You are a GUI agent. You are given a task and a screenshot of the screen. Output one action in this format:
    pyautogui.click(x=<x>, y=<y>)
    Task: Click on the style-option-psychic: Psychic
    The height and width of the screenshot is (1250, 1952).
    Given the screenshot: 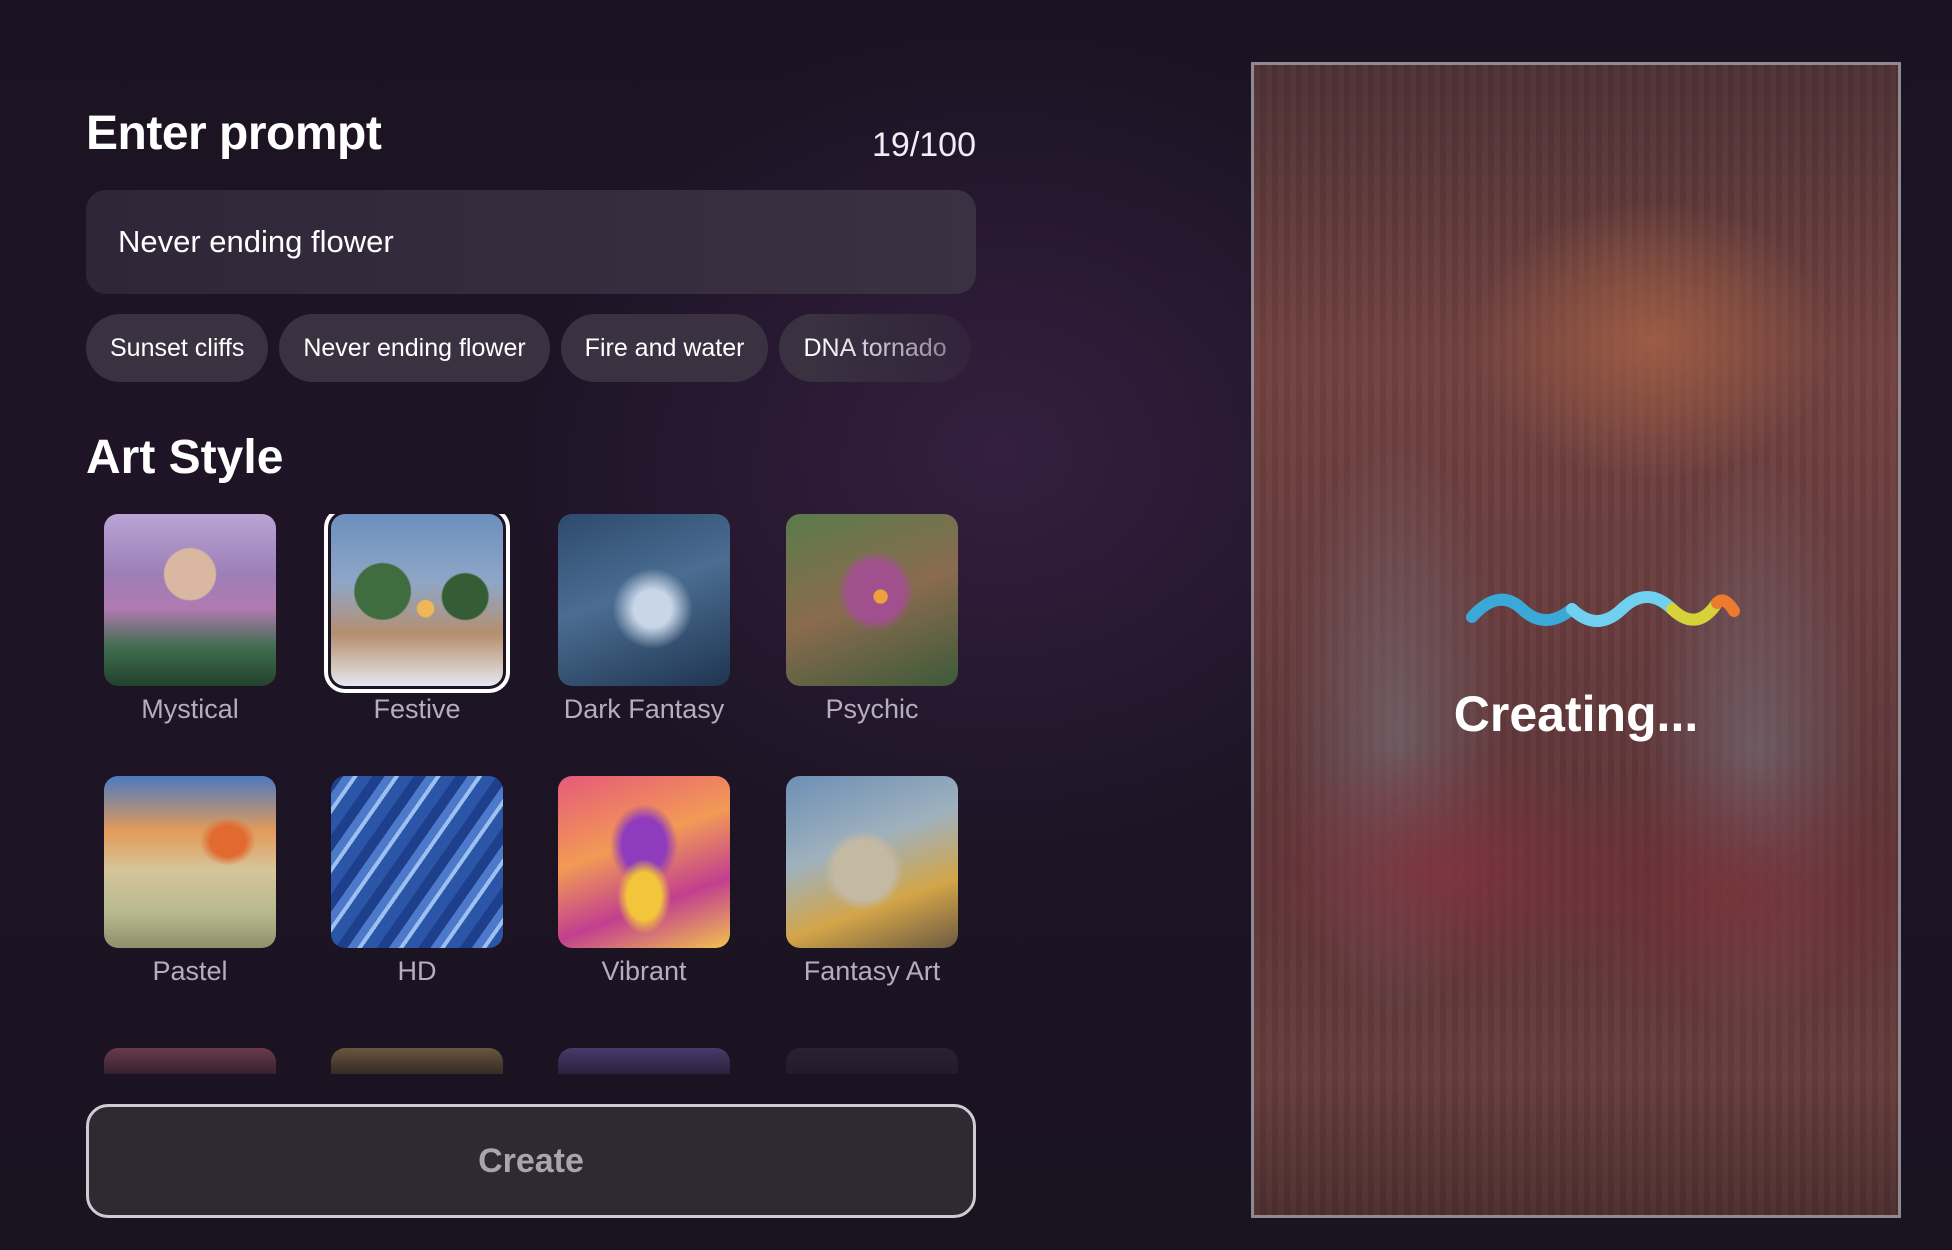 What is the action you would take?
    pyautogui.click(x=872, y=619)
    